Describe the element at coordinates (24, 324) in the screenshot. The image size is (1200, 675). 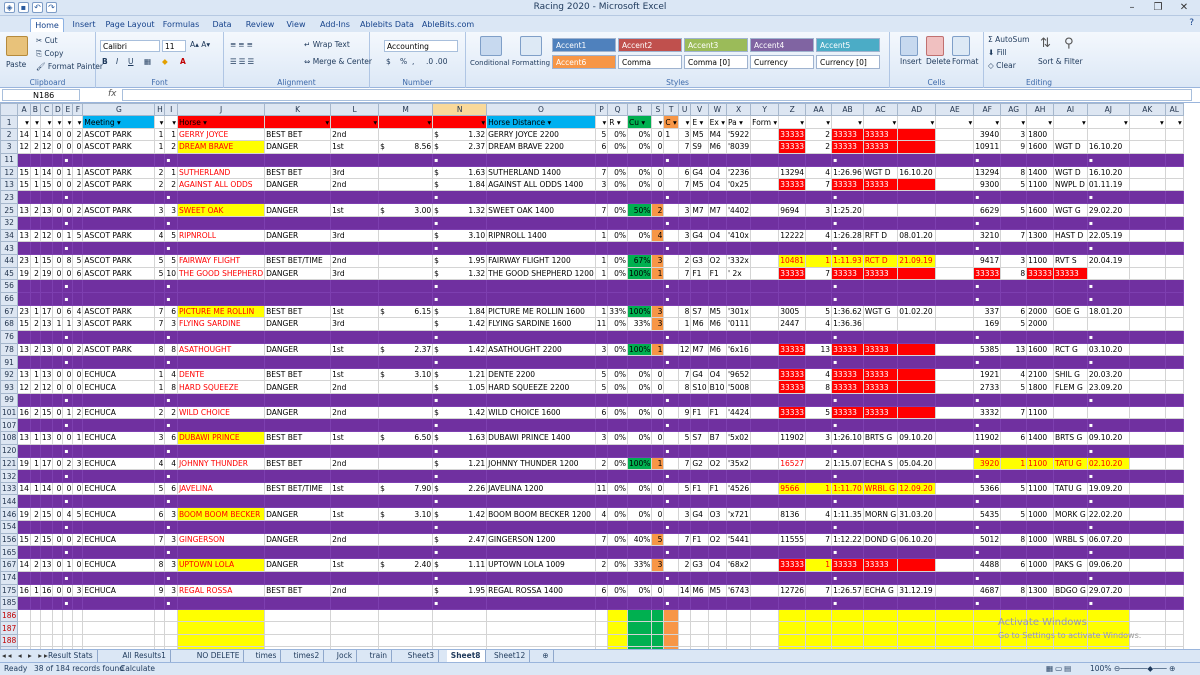
I see `cell-a: 15` at that location.